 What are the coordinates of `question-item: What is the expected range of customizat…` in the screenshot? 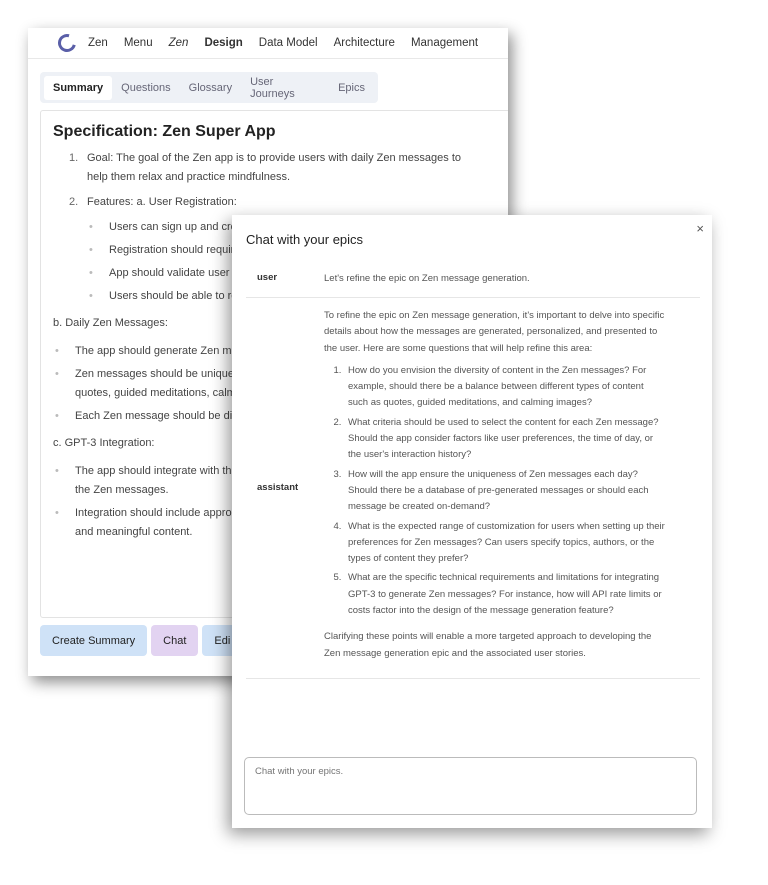 It's located at (505, 543).